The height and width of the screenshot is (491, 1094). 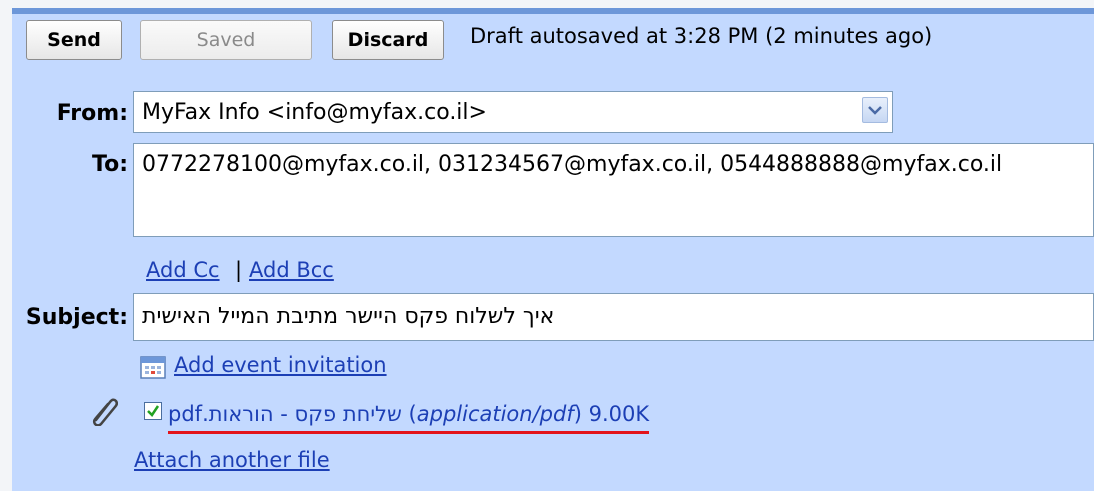 I want to click on subject-field: איך לשלוח פקס היישר מתיבת המייל האישית, so click(x=613, y=317).